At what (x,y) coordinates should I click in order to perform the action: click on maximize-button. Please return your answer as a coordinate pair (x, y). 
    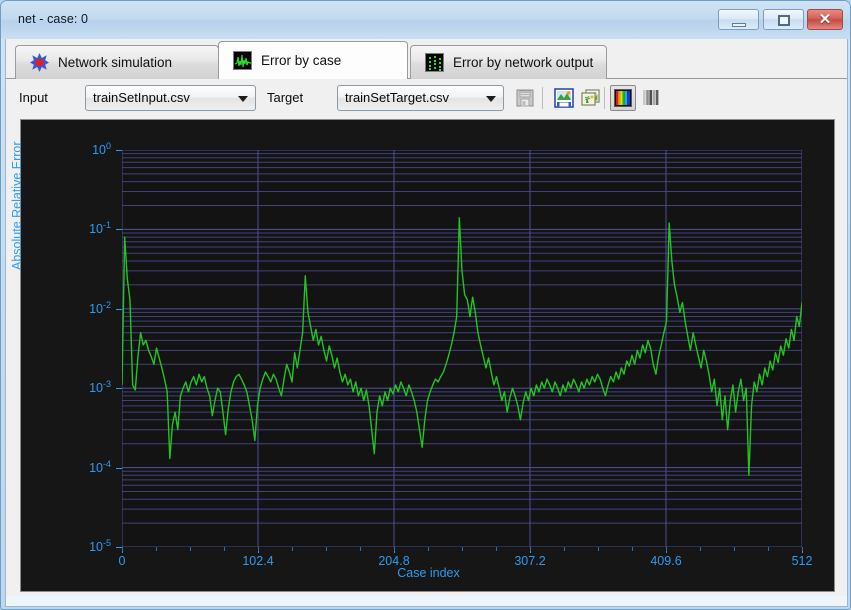
    Looking at the image, I should click on (783, 19).